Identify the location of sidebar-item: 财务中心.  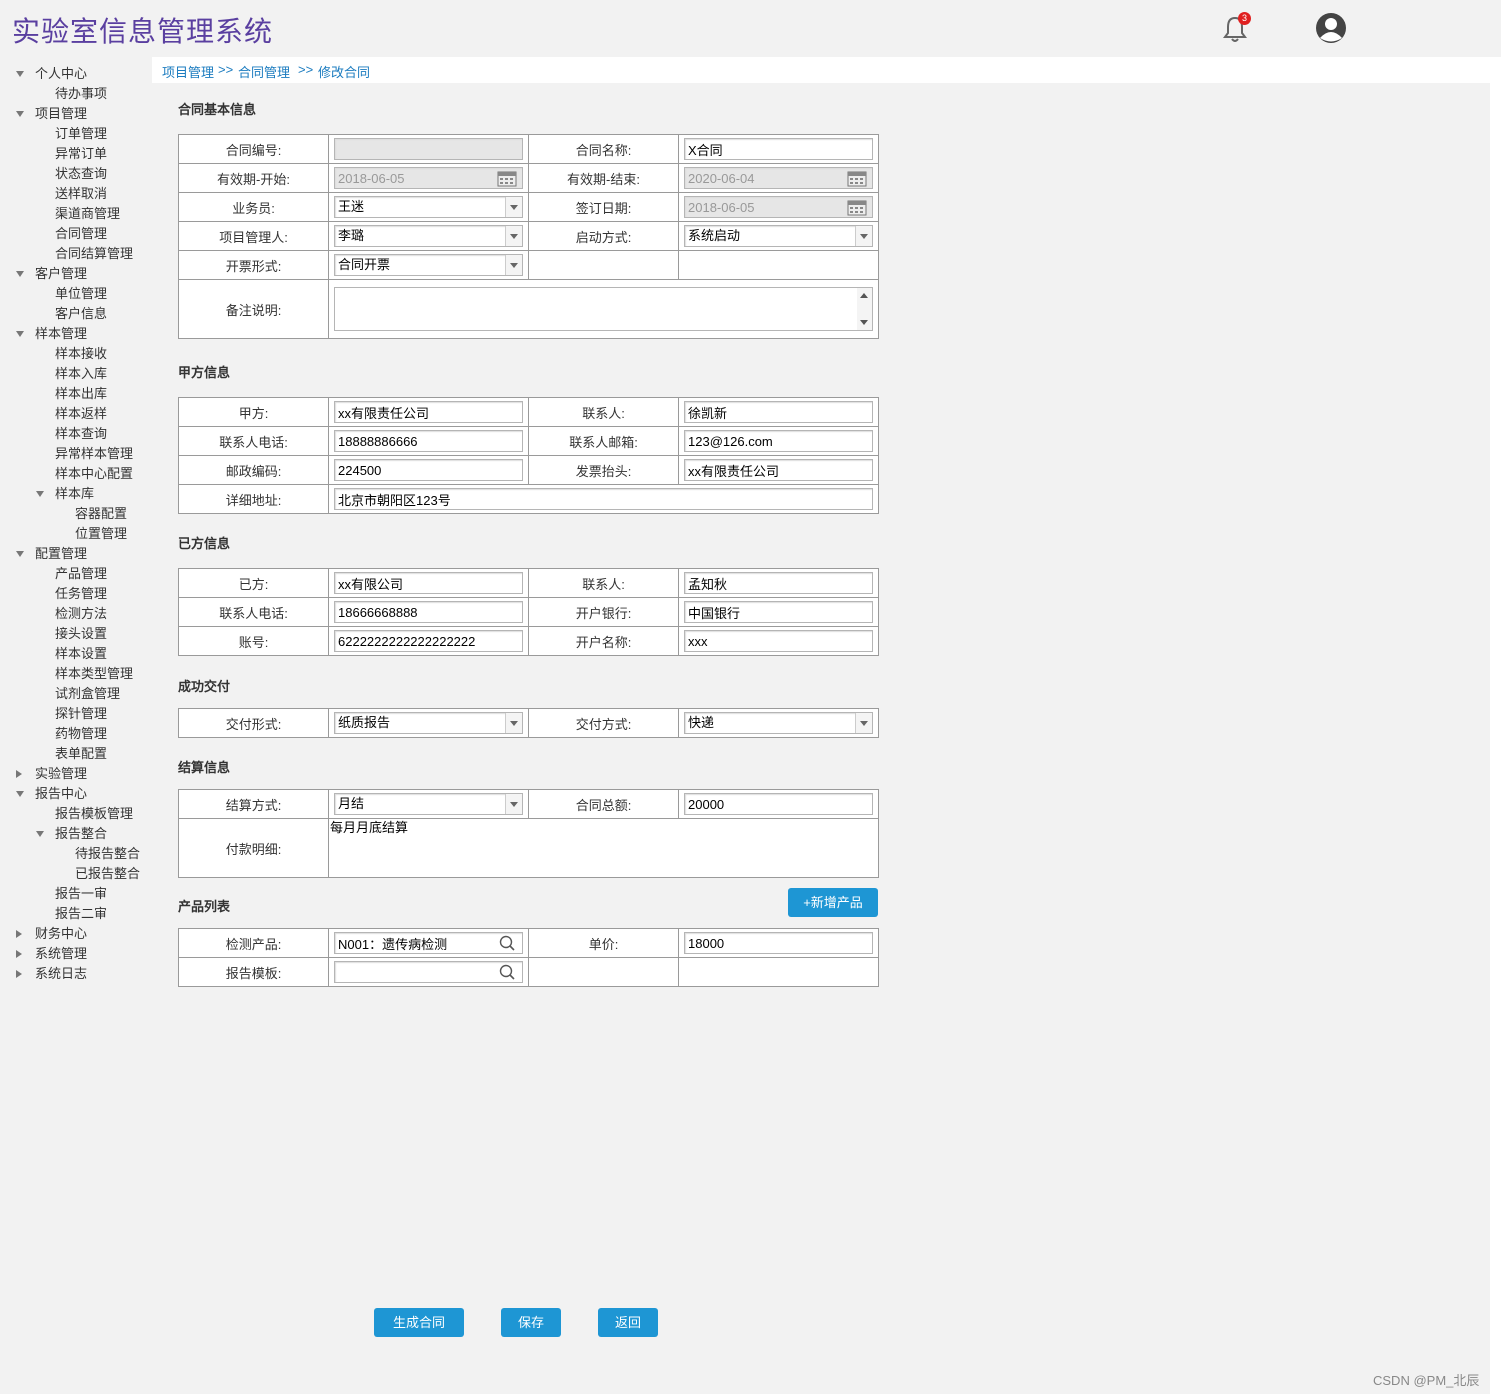
(61, 934).